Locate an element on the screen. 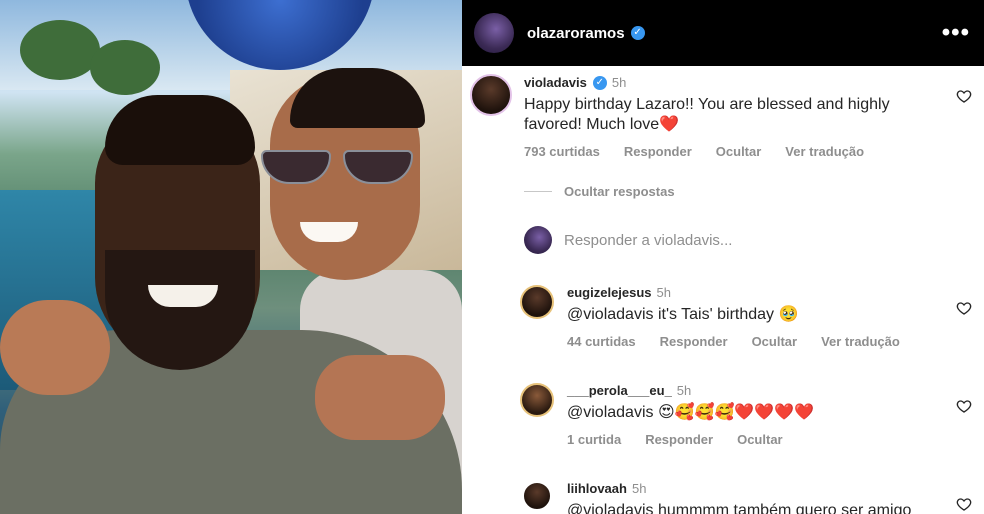 This screenshot has height=514, width=984. comment-text: @violadavis 😍🥰🥰🥰❤️❤️❤️❤️ is located at coordinates (691, 412).